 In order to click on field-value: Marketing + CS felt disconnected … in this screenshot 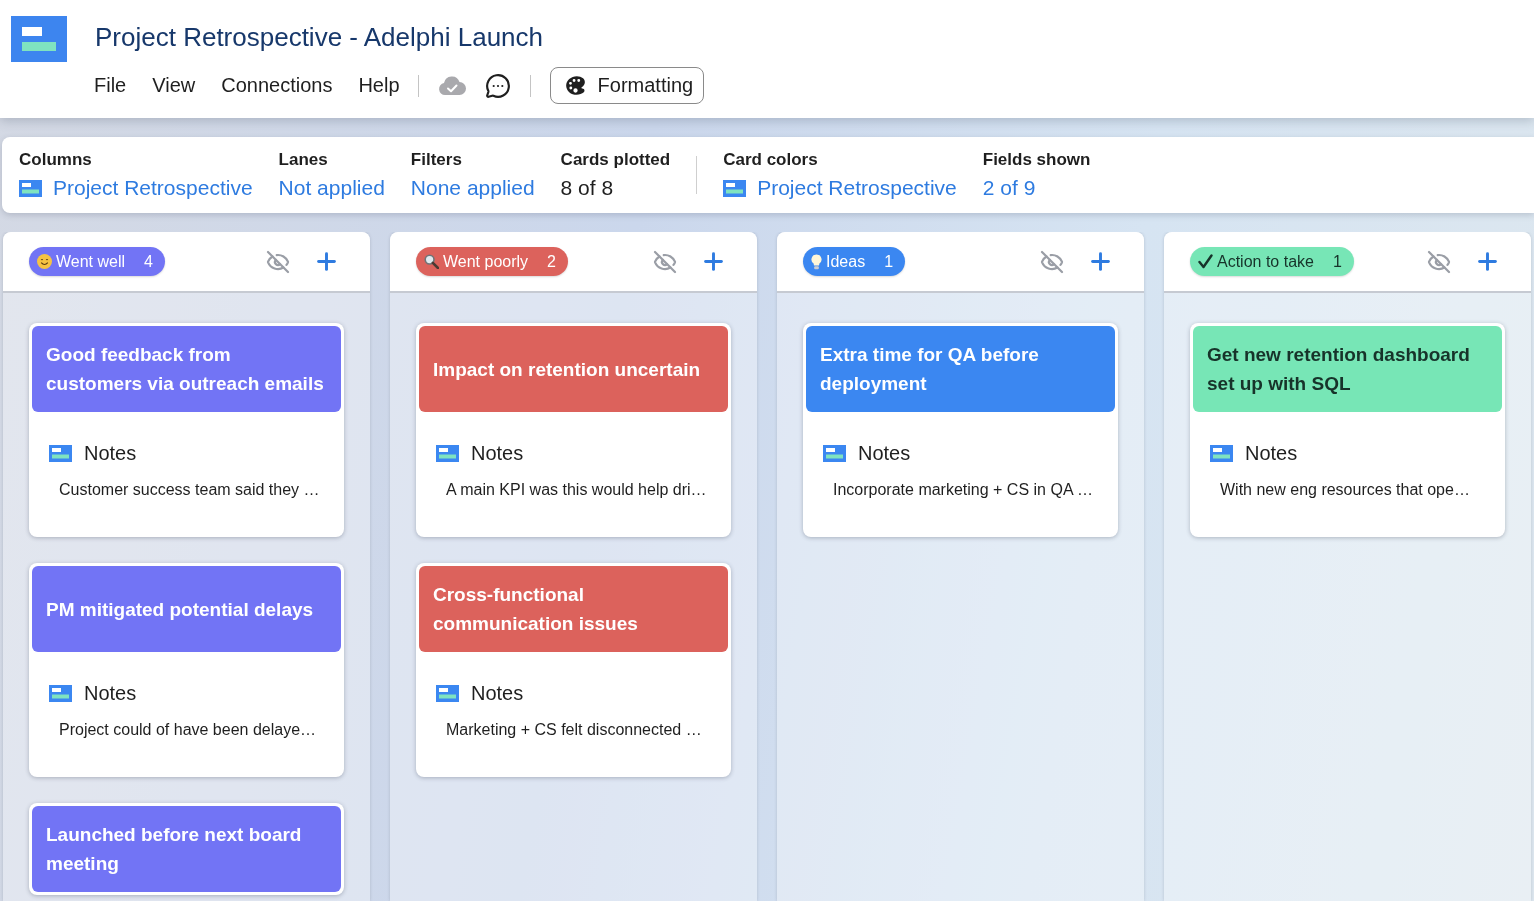, I will do `click(574, 730)`.